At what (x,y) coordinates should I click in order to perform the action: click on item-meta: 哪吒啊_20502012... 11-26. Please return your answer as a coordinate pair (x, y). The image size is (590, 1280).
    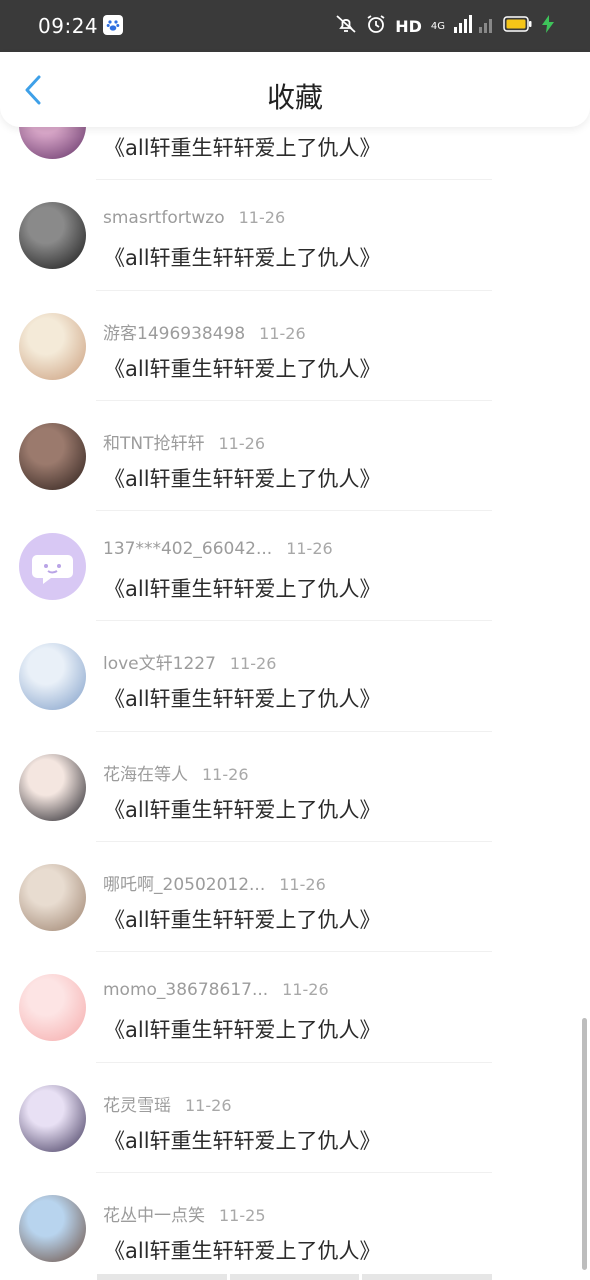
    Looking at the image, I should click on (214, 883).